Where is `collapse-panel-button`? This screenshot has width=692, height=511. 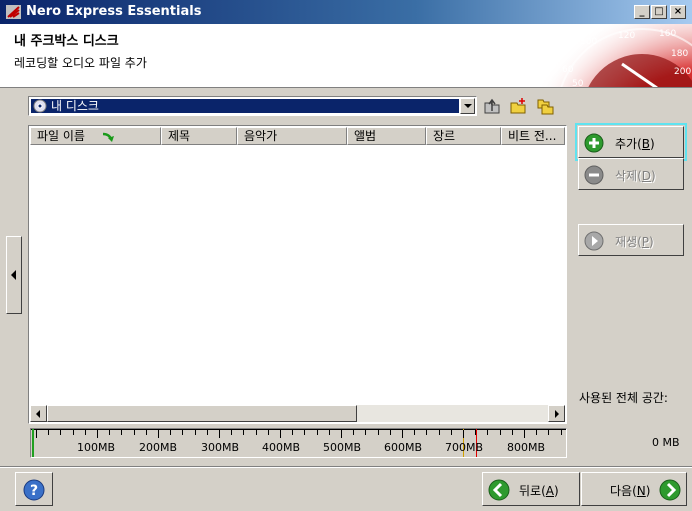 collapse-panel-button is located at coordinates (14, 275).